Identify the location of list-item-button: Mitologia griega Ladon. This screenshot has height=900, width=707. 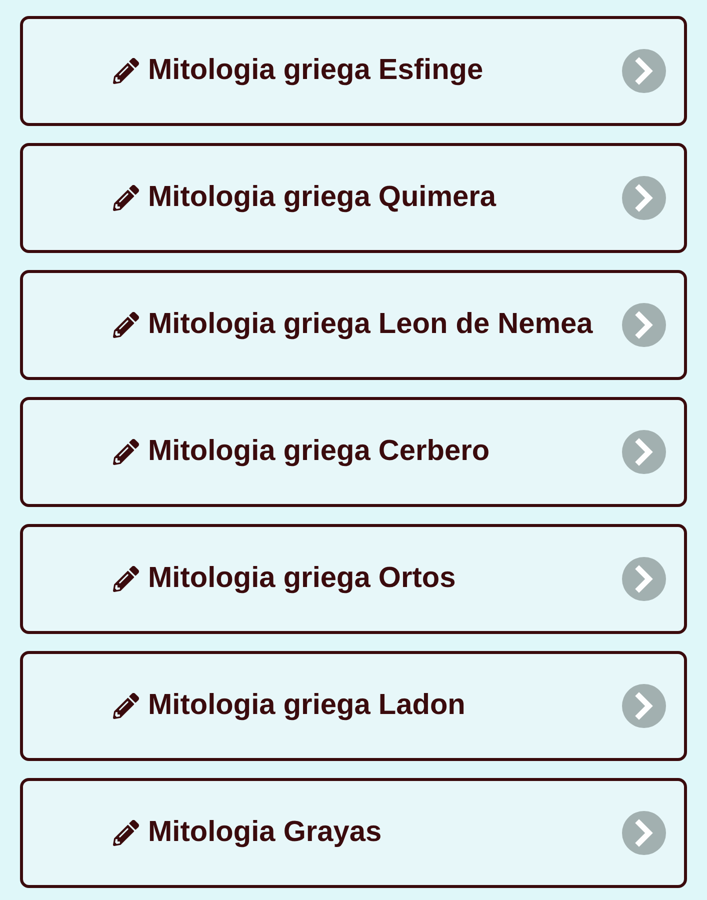
(353, 706).